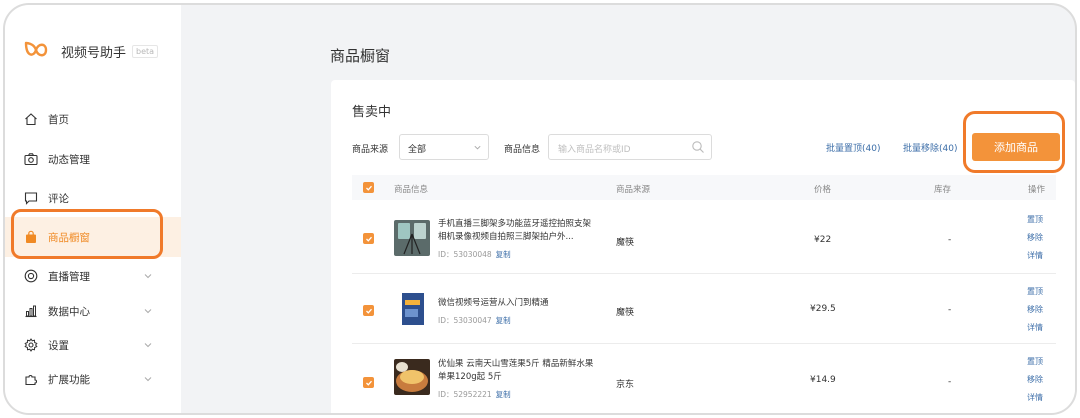 The image size is (1080, 418). I want to click on product-price: ¥29.5, so click(823, 309).